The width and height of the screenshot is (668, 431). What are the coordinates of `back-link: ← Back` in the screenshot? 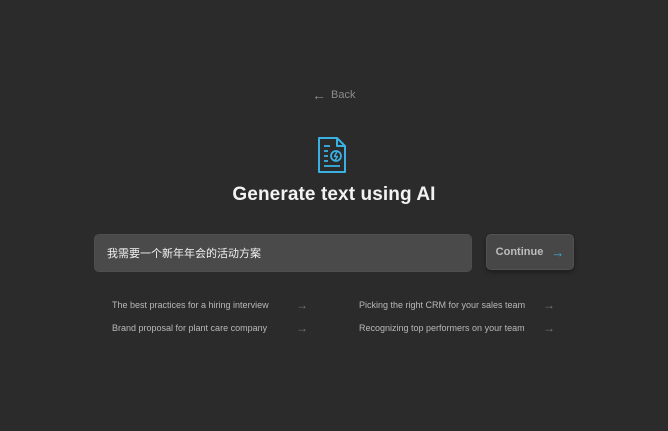 It's located at (333, 95).